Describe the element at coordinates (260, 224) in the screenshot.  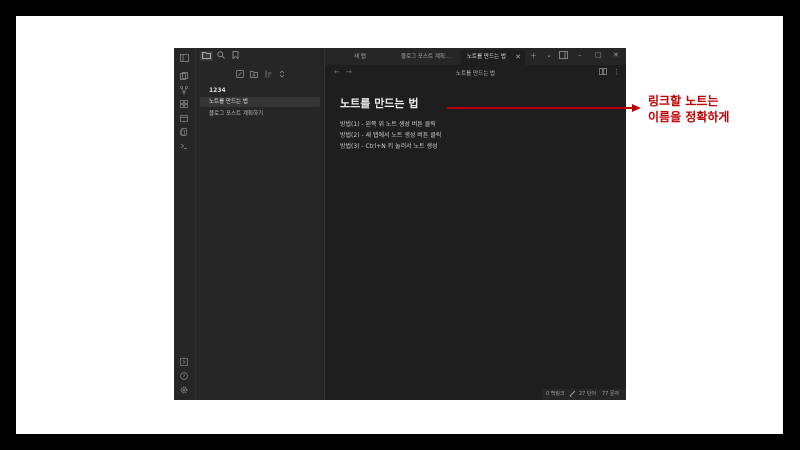
I see `file-explorer-sidebar: 1234 노트를 만드는 법 블로그 포스트 계획하기` at that location.